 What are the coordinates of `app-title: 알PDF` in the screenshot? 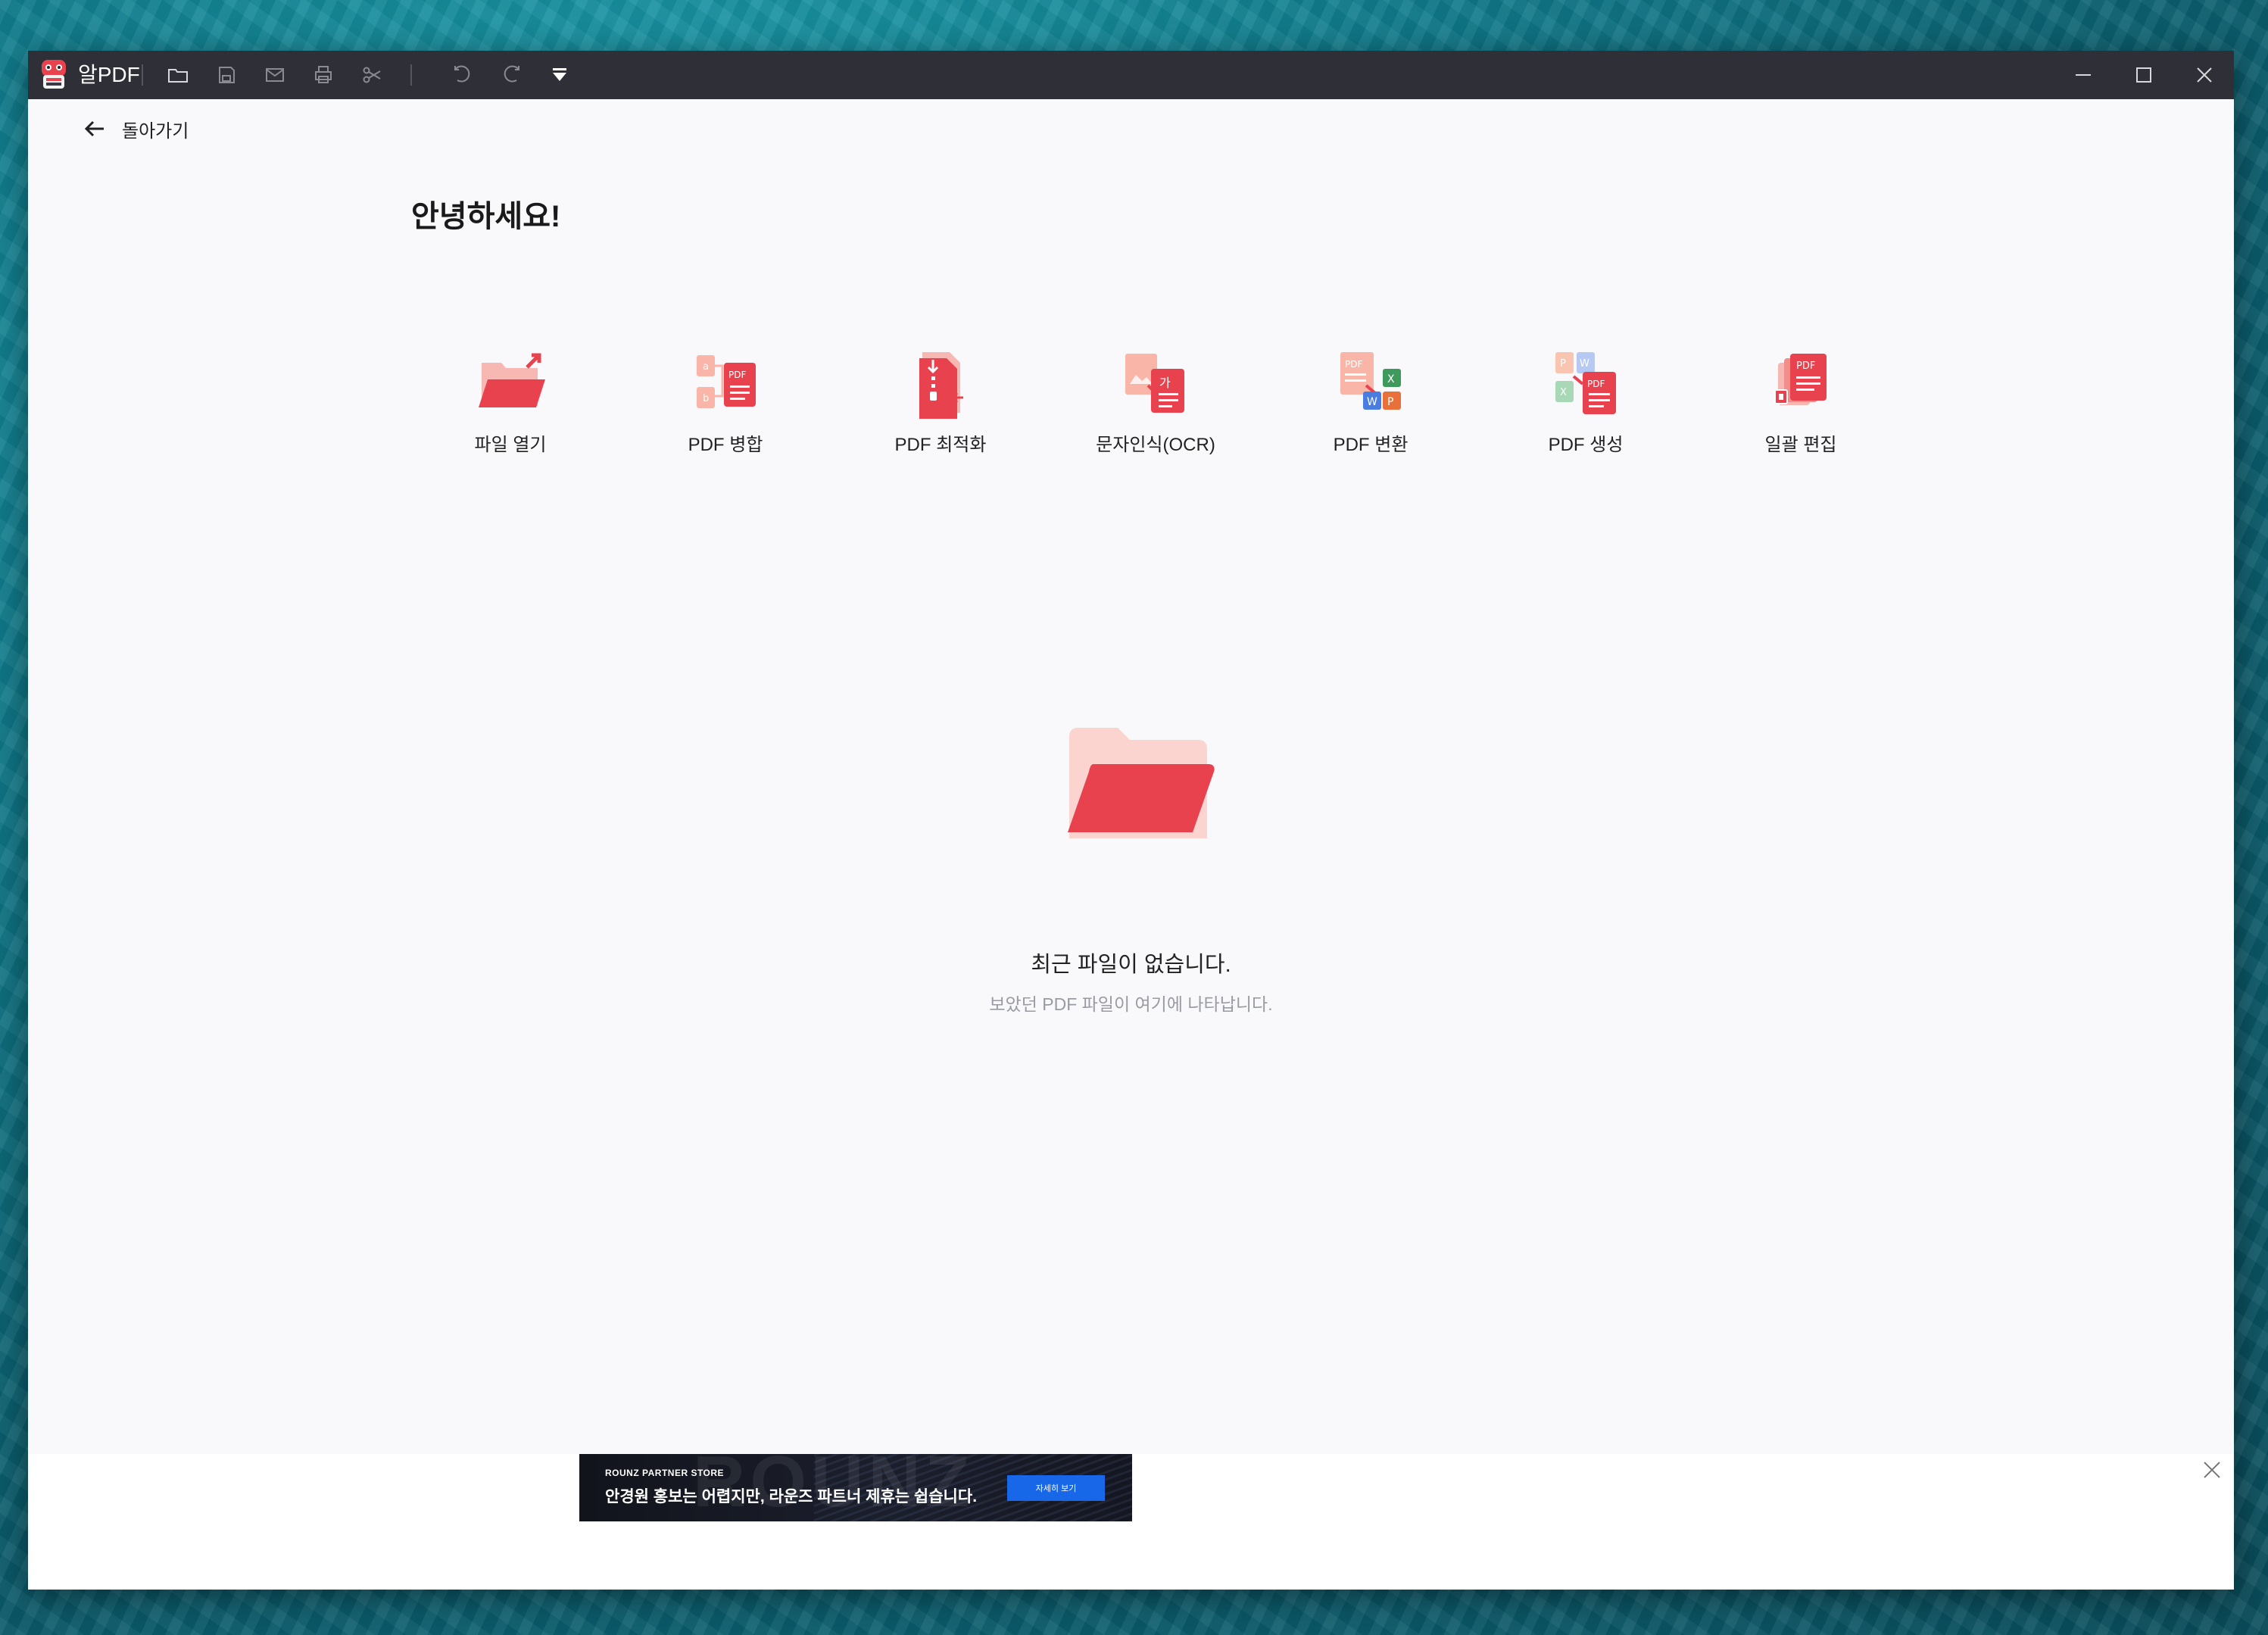 It's located at (109, 74).